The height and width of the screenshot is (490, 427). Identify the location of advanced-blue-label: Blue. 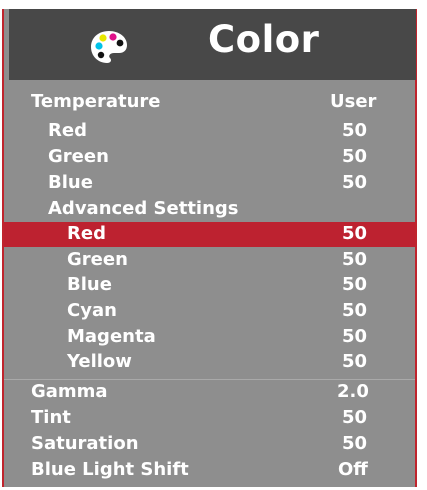
(89, 284).